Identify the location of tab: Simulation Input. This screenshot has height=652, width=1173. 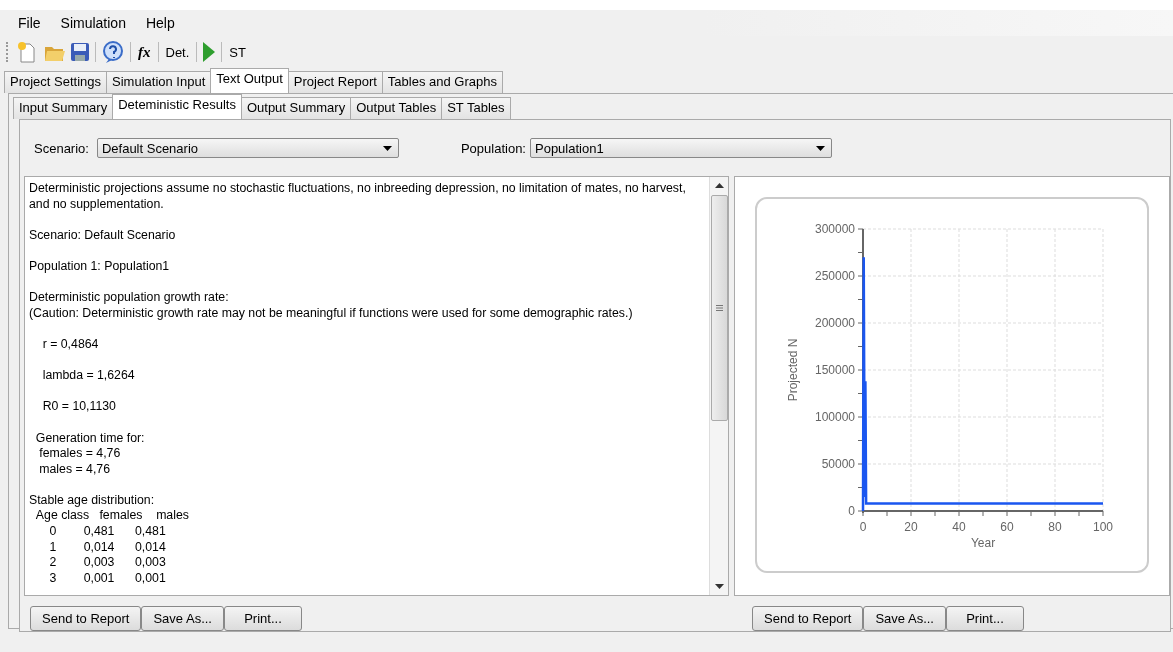
(159, 82).